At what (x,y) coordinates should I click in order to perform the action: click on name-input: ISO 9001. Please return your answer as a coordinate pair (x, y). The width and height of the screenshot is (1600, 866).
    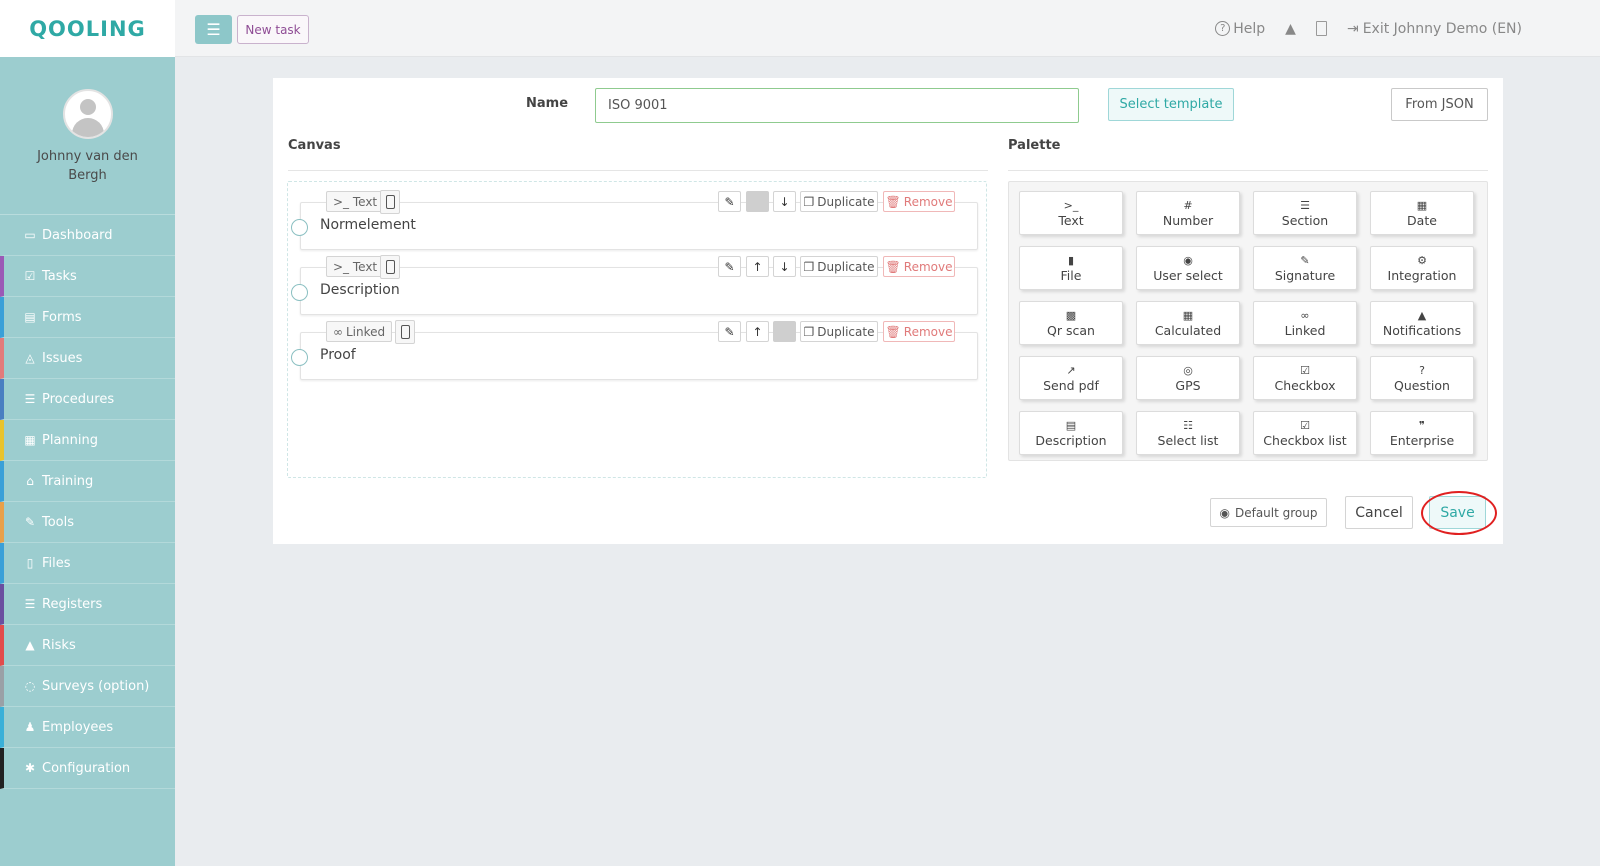
    Looking at the image, I should click on (837, 105).